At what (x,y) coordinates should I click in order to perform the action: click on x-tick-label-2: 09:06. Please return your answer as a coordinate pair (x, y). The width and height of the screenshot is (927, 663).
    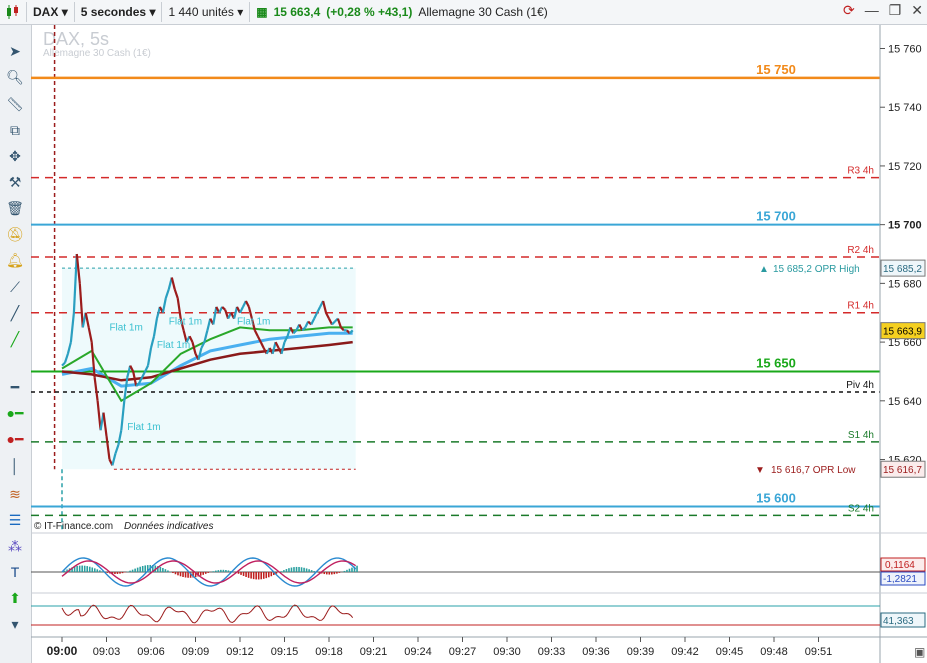
    Looking at the image, I should click on (151, 652).